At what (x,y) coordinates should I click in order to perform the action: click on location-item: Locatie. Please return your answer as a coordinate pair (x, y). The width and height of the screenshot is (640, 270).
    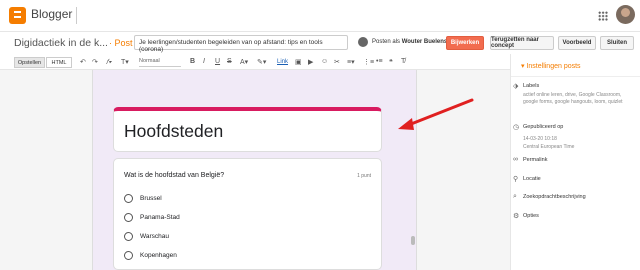
    Looking at the image, I should click on (532, 179).